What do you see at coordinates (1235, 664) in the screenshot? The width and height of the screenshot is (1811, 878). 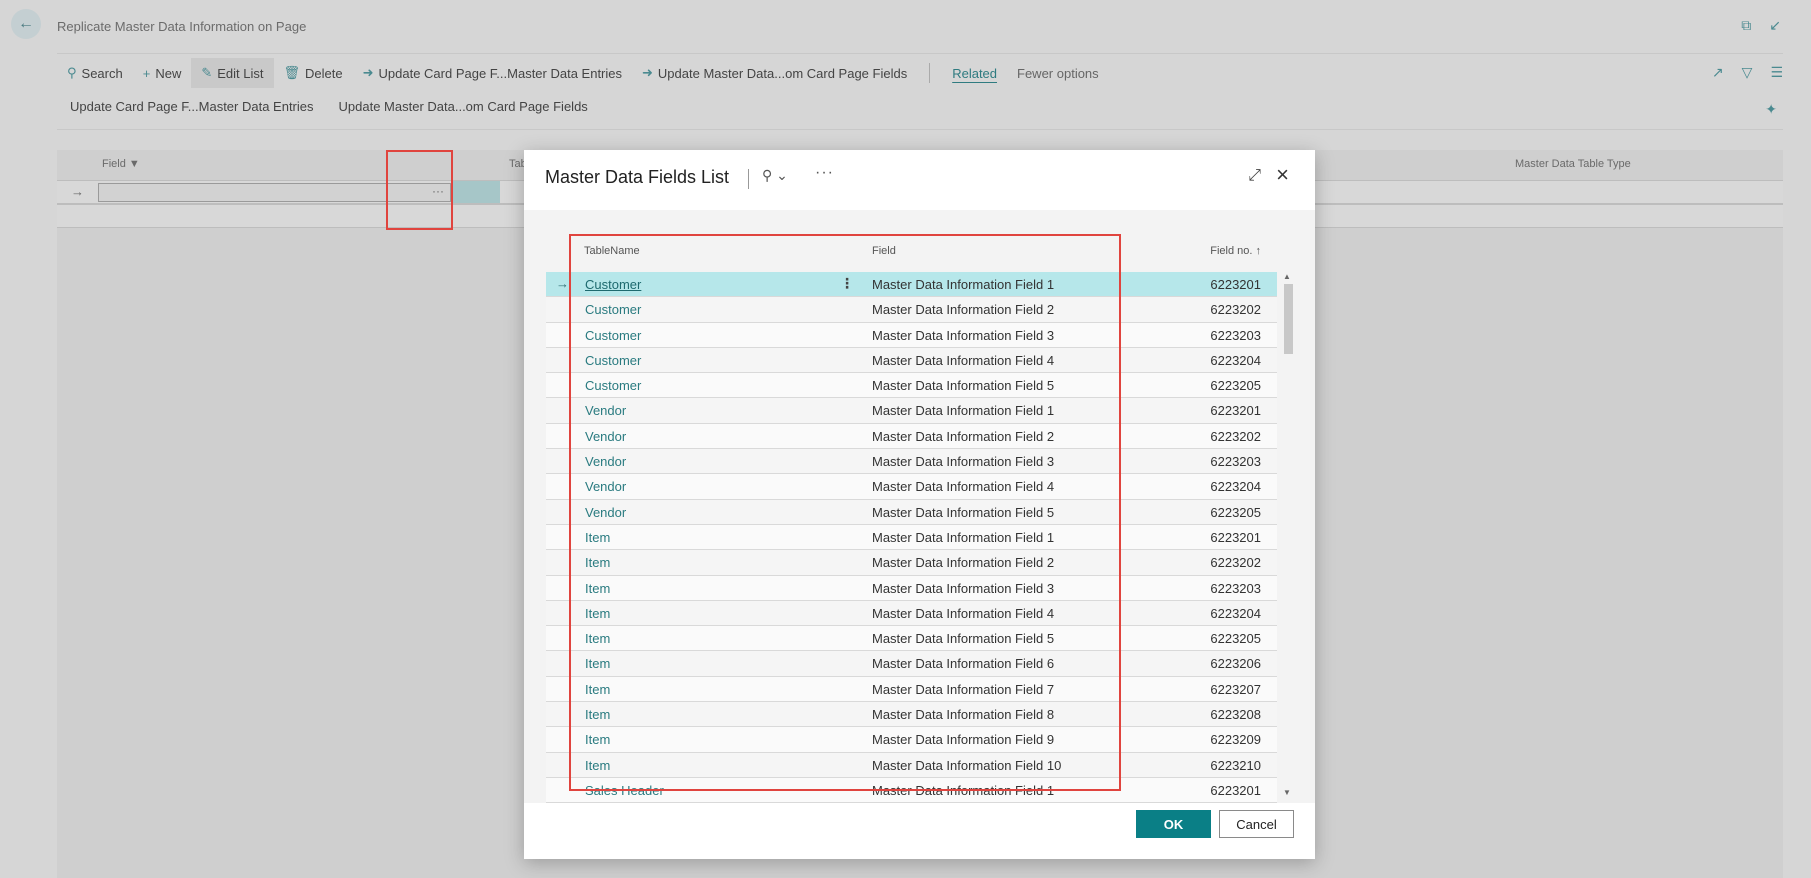 I see `fieldno-cell: 6223206` at bounding box center [1235, 664].